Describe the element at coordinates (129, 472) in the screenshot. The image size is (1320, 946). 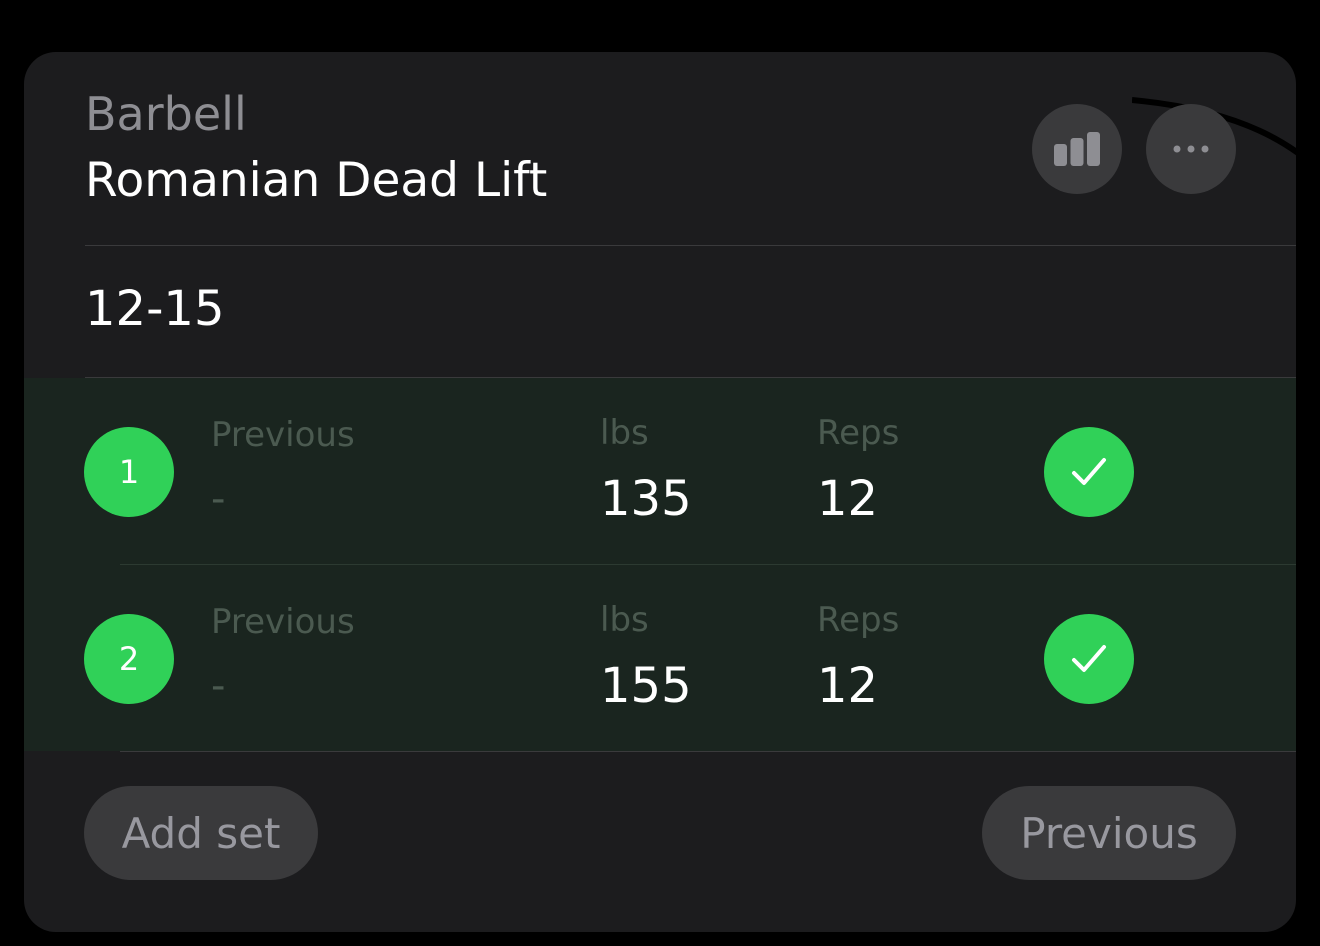
I see `set-number-badge: 1` at that location.